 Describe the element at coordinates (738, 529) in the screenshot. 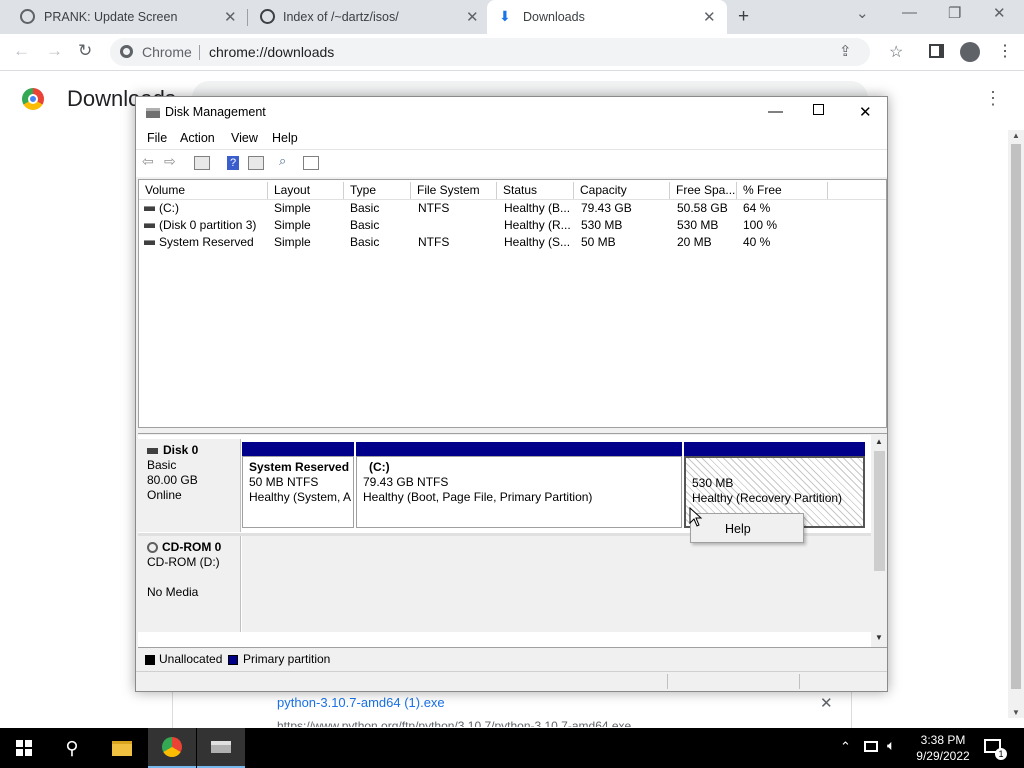

I see `context-menu-help: Help` at that location.